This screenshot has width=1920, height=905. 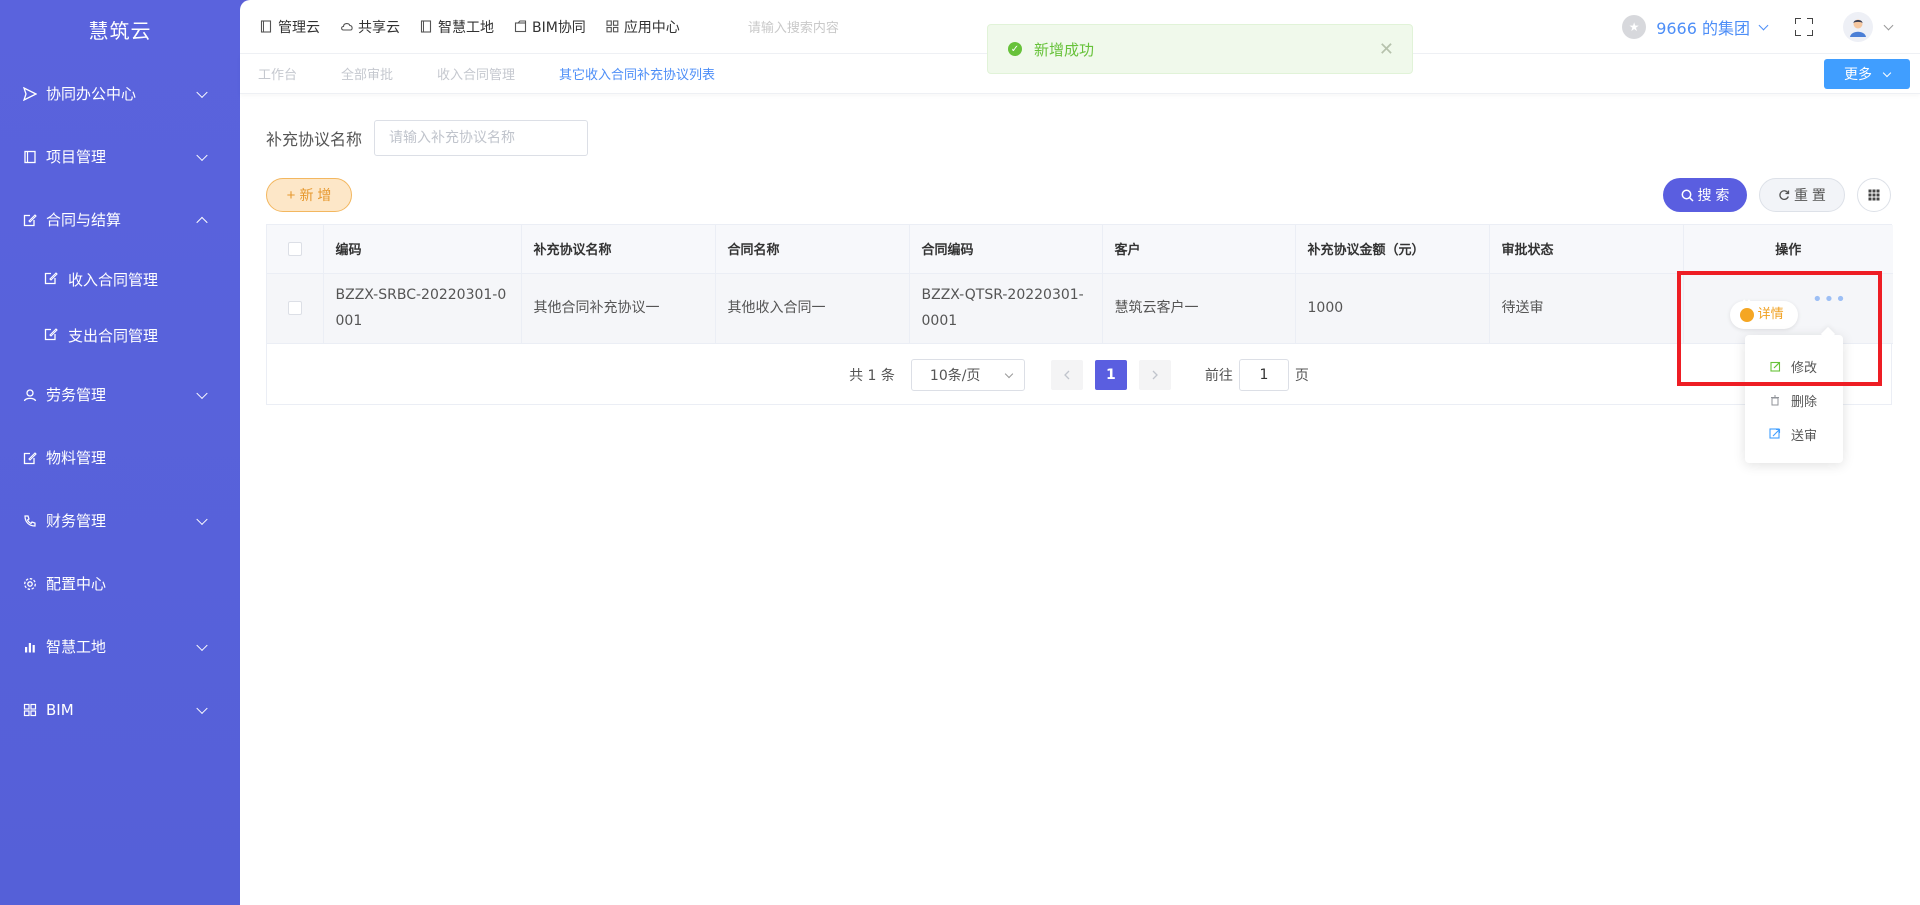 I want to click on user-badge-icon, so click(x=30, y=395).